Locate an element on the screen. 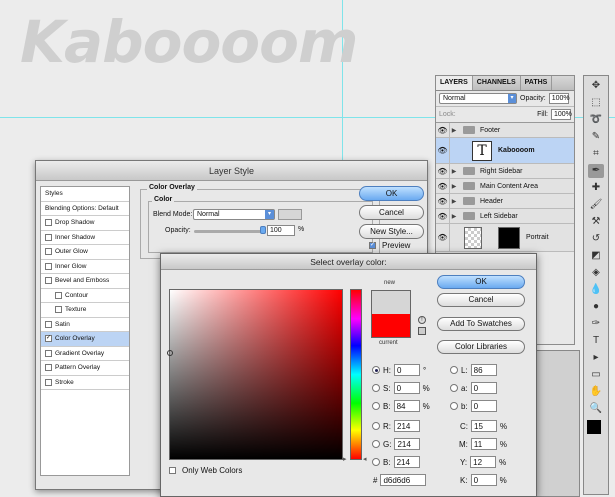  red-radio is located at coordinates (376, 426).